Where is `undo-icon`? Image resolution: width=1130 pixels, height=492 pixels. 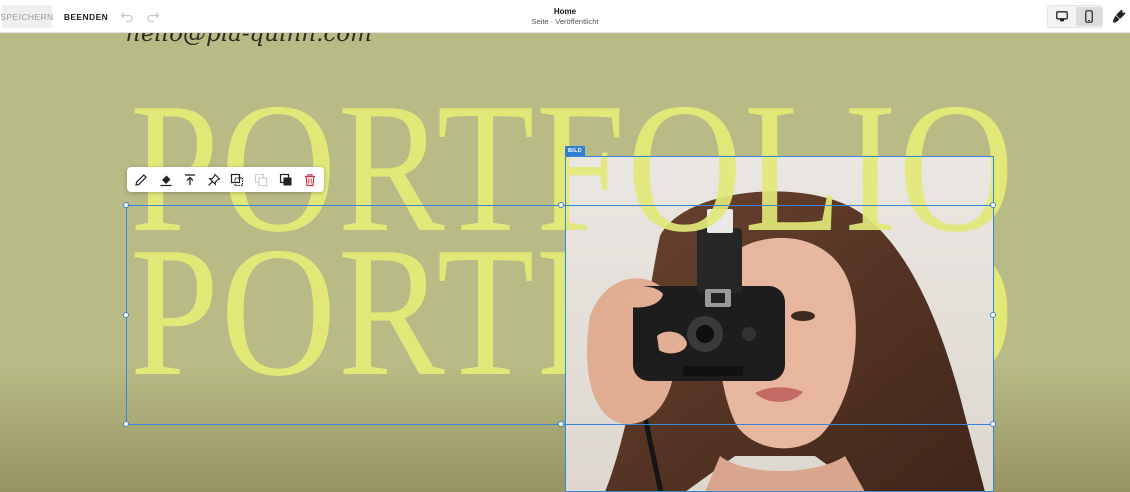 undo-icon is located at coordinates (127, 16).